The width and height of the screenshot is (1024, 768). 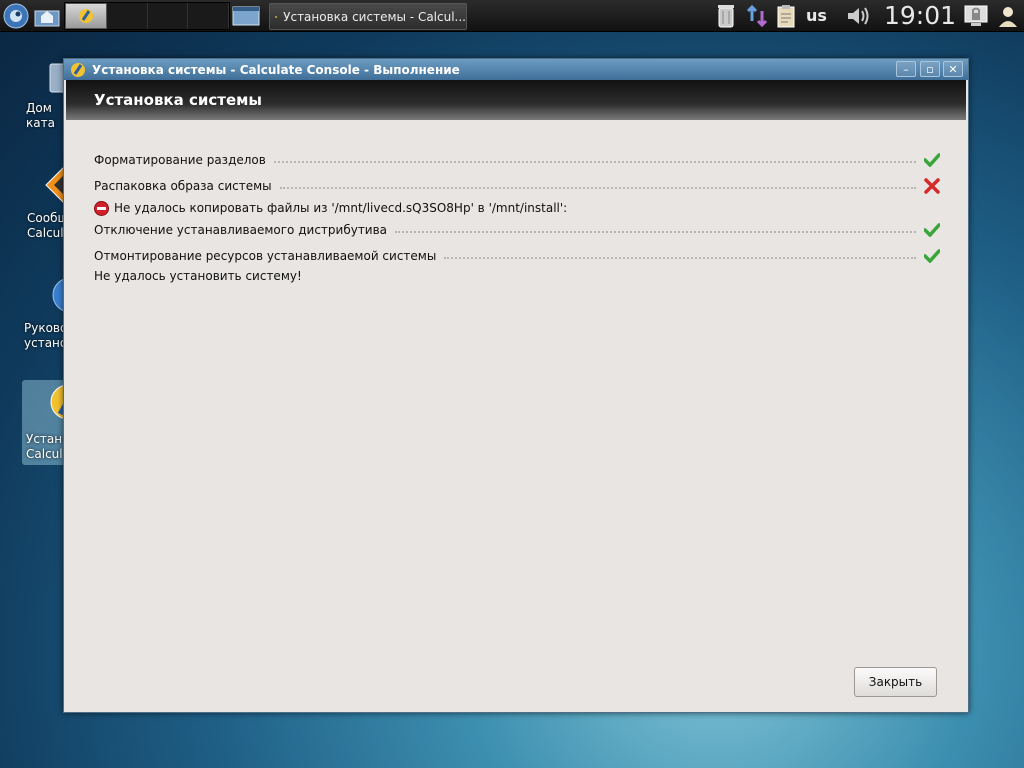 I want to click on error-x-icon, so click(x=932, y=186).